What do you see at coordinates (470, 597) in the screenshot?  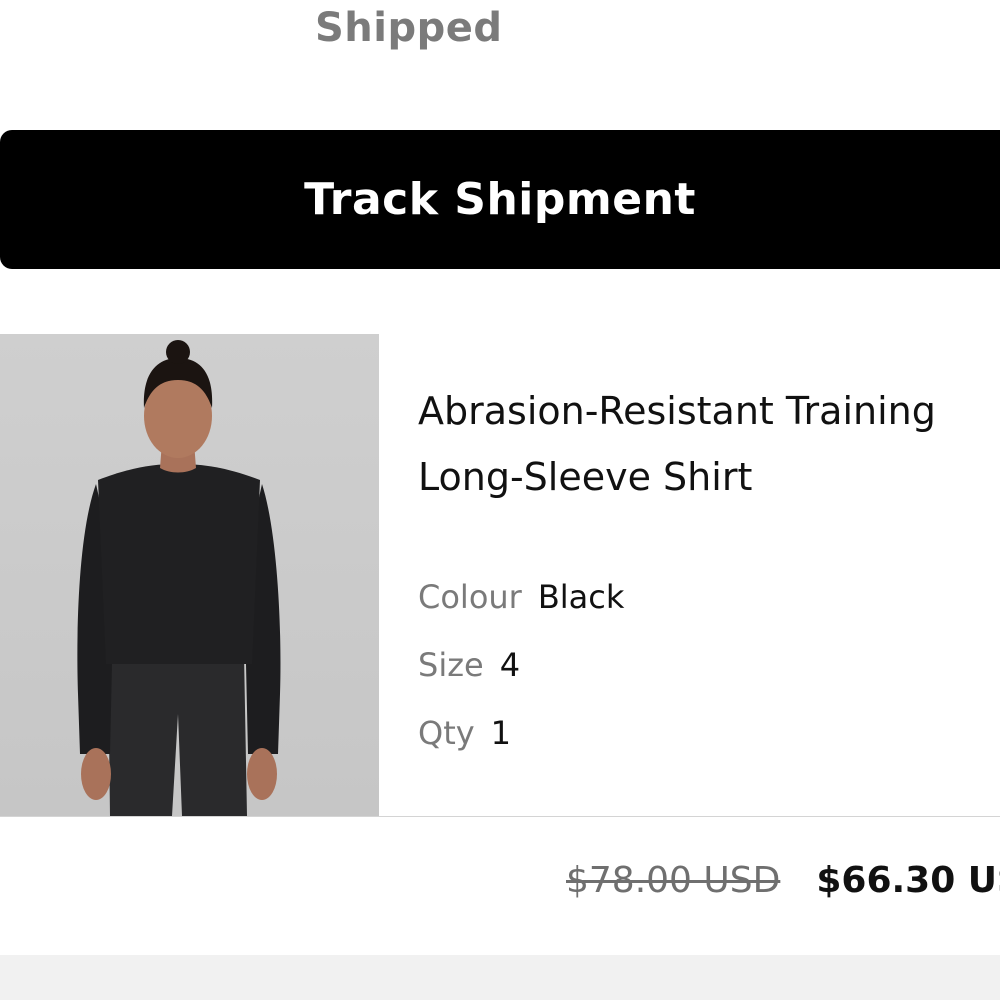 I see `colour-label: Colour` at bounding box center [470, 597].